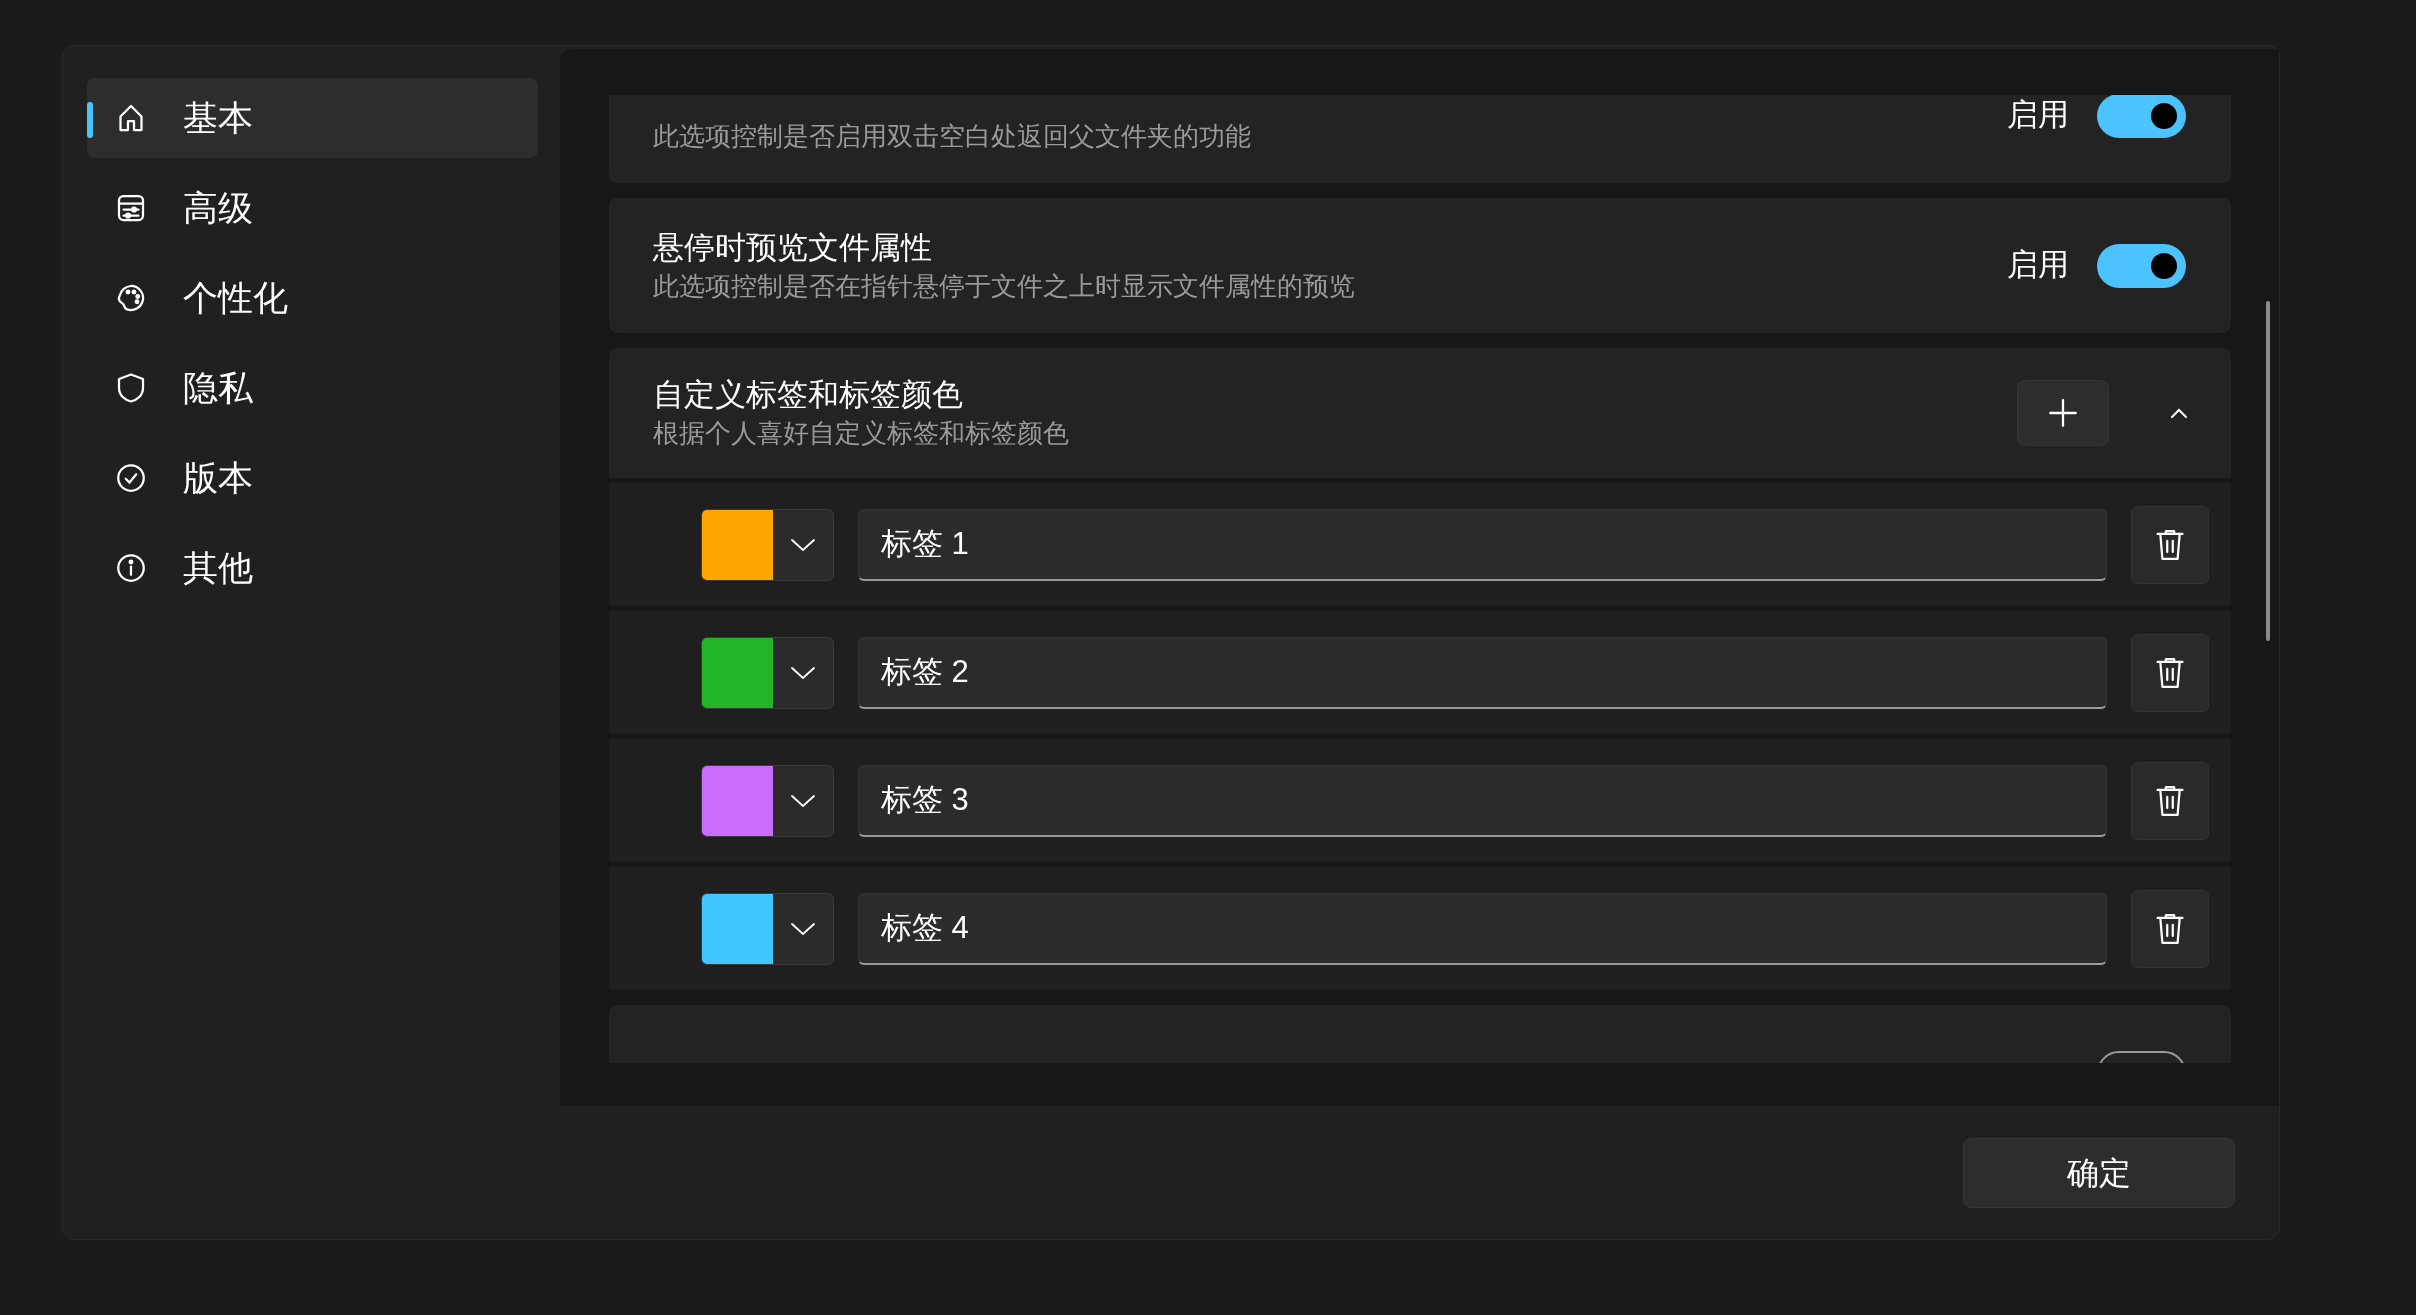  What do you see at coordinates (1482, 672) in the screenshot?
I see `tag-name-field: 标签 2` at bounding box center [1482, 672].